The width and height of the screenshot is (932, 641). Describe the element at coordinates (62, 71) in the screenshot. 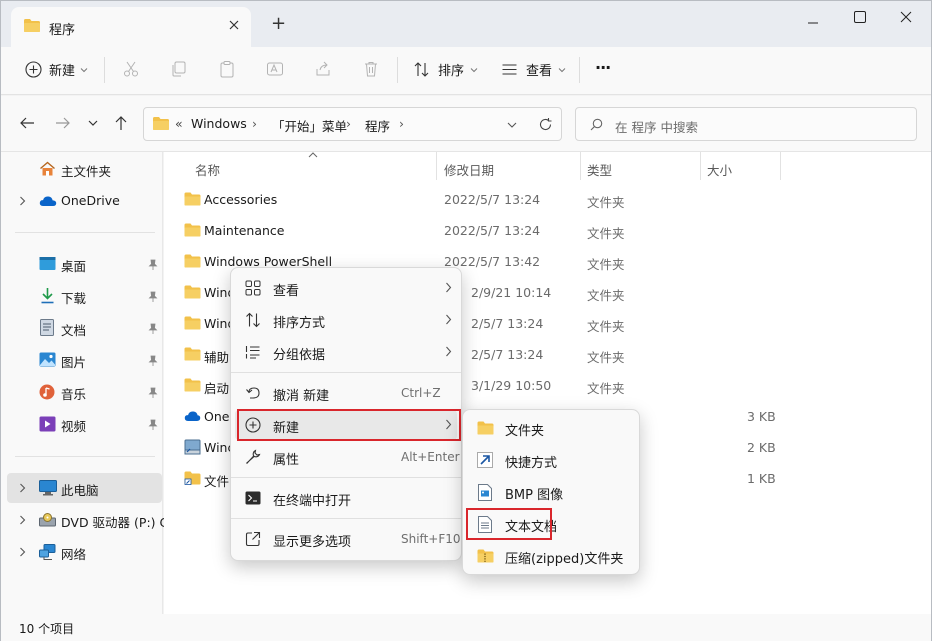

I see `new-button-label: 新建` at that location.